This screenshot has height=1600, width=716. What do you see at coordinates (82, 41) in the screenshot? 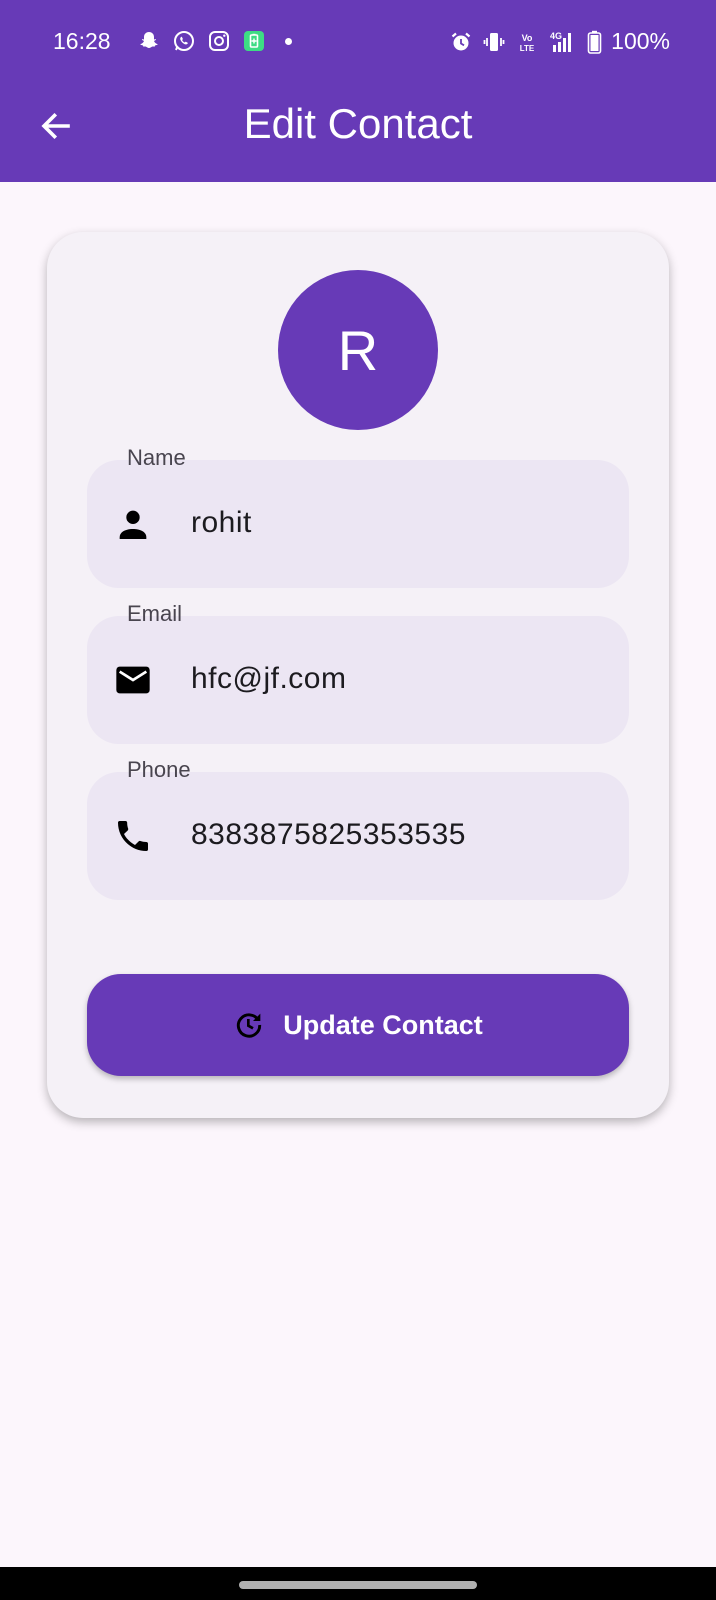
I see `status-time: 16:28` at bounding box center [82, 41].